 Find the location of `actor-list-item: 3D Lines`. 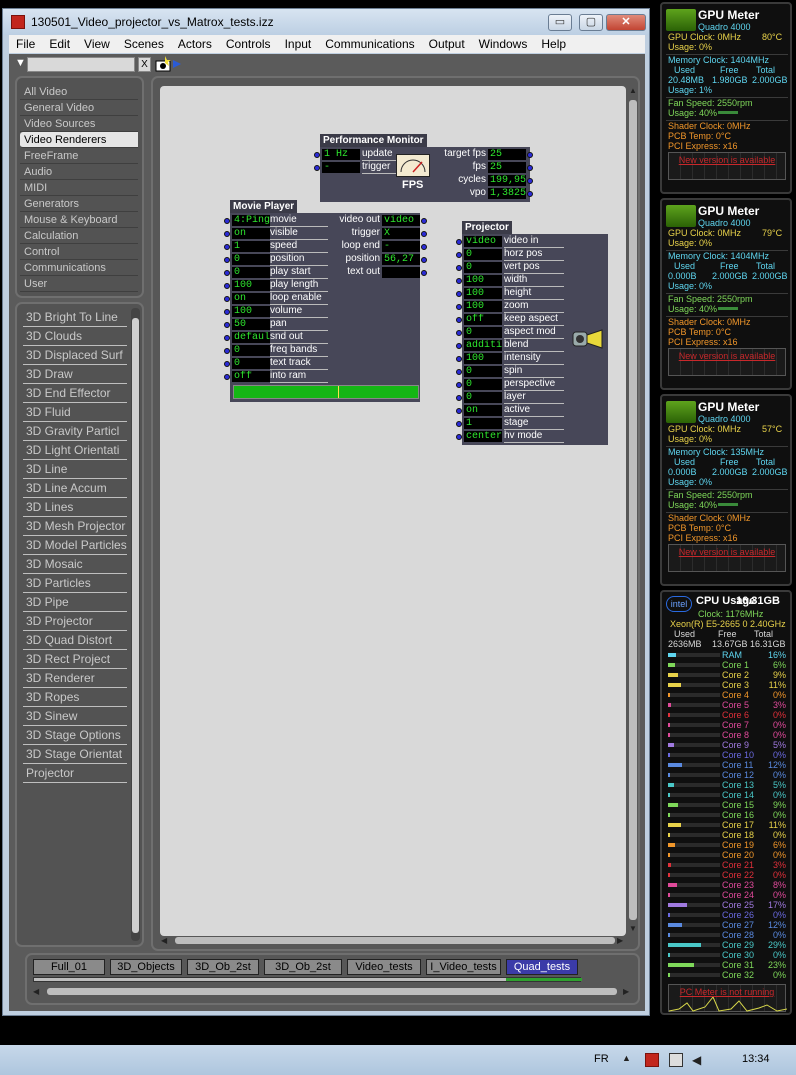

actor-list-item: 3D Lines is located at coordinates (75, 507).